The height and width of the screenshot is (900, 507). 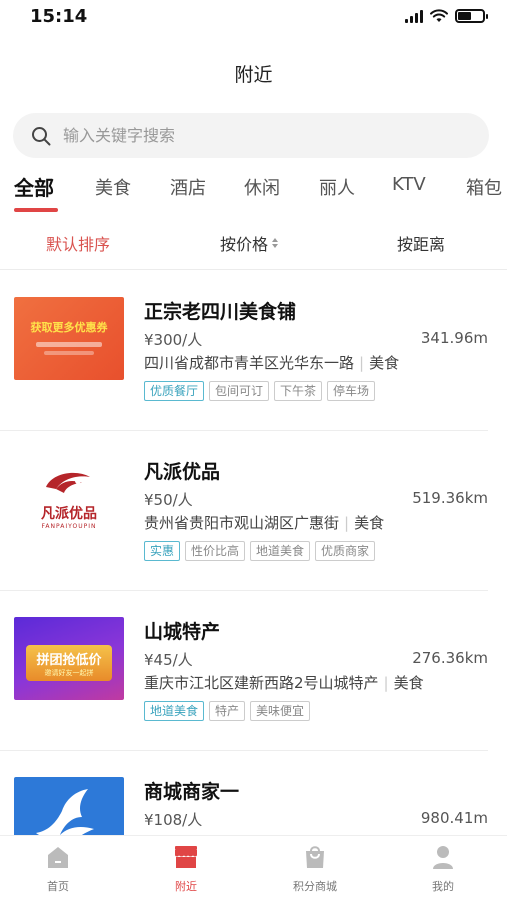 I want to click on shop-tags: 实惠 性价比高 地道美食 优质商家, so click(x=260, y=551).